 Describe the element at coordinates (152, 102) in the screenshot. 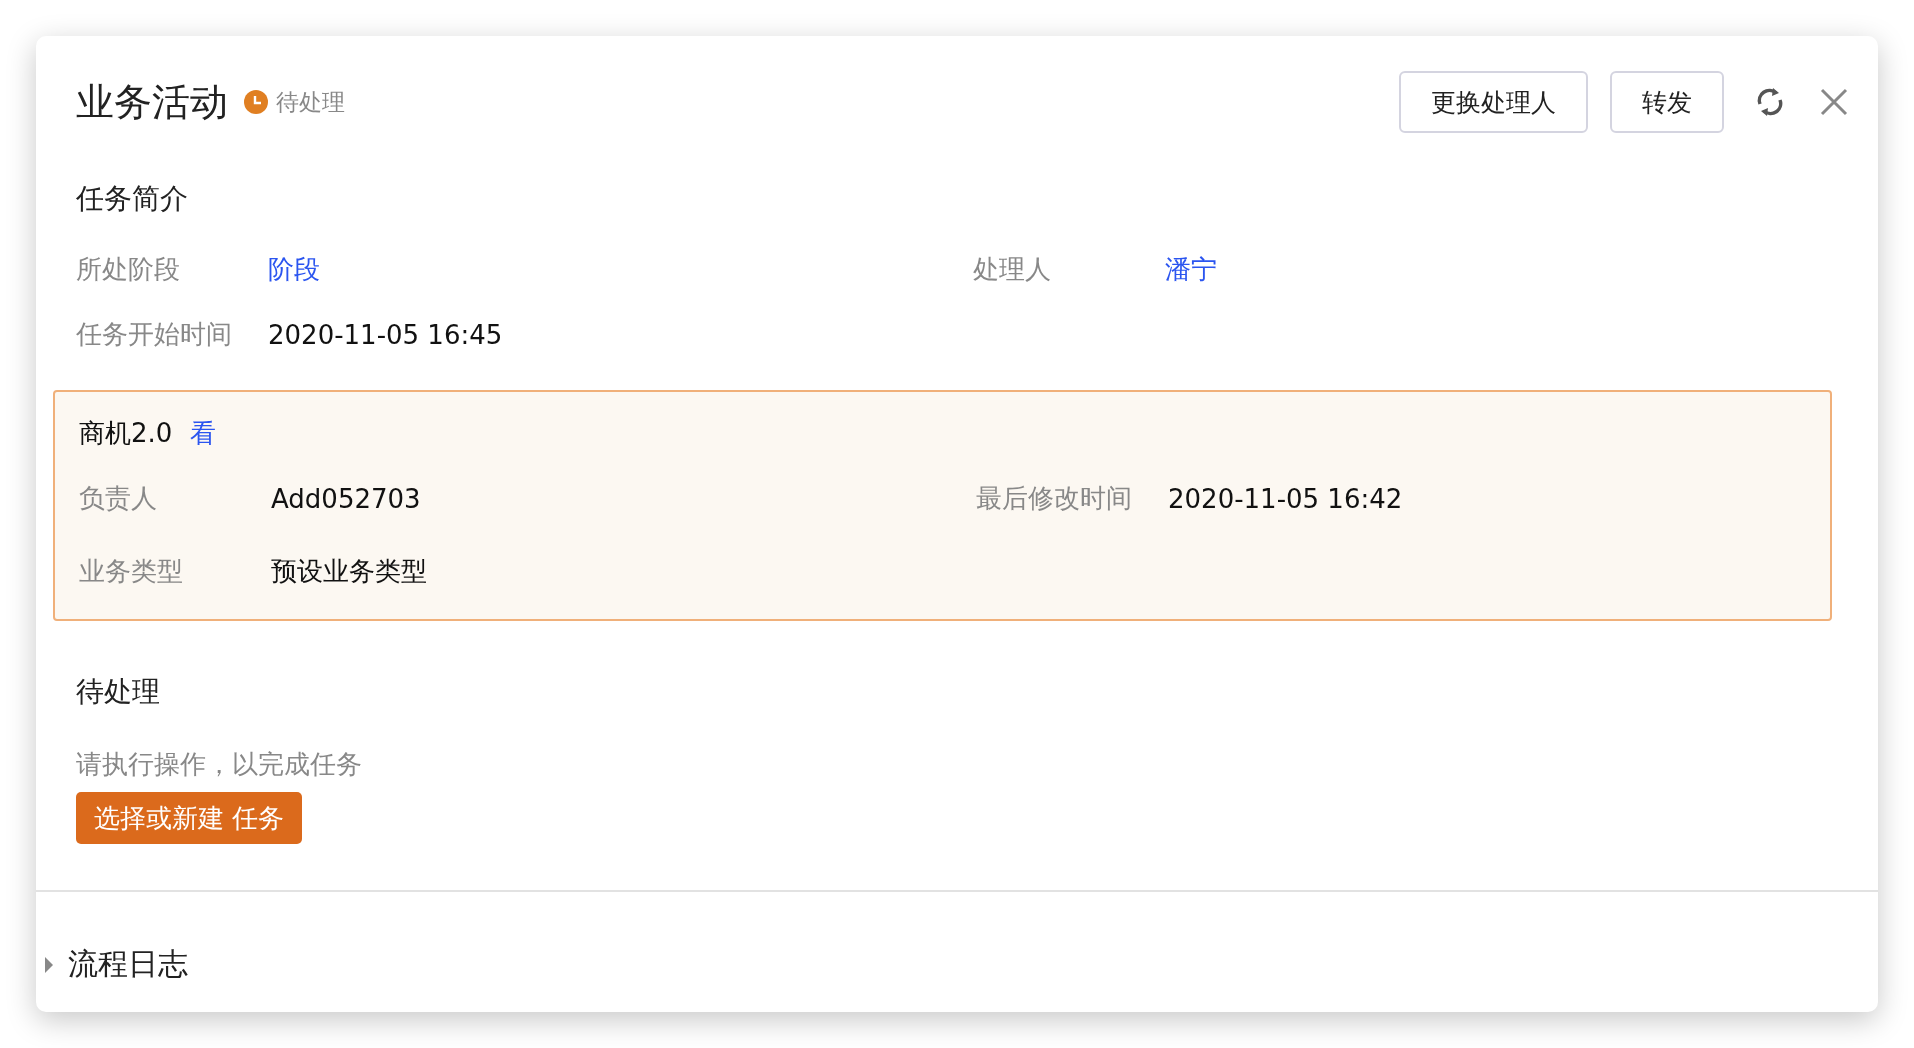

I see `window-title: 业务活动` at that location.